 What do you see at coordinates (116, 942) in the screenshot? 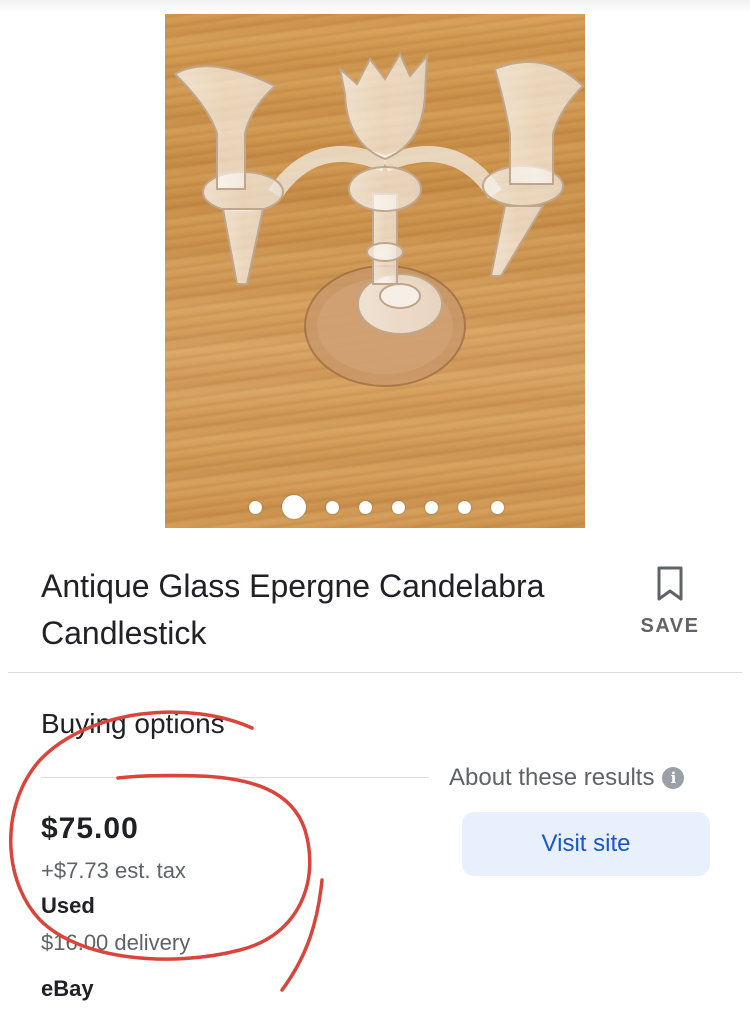
I see `offer-delivery: $16.00 delivery` at bounding box center [116, 942].